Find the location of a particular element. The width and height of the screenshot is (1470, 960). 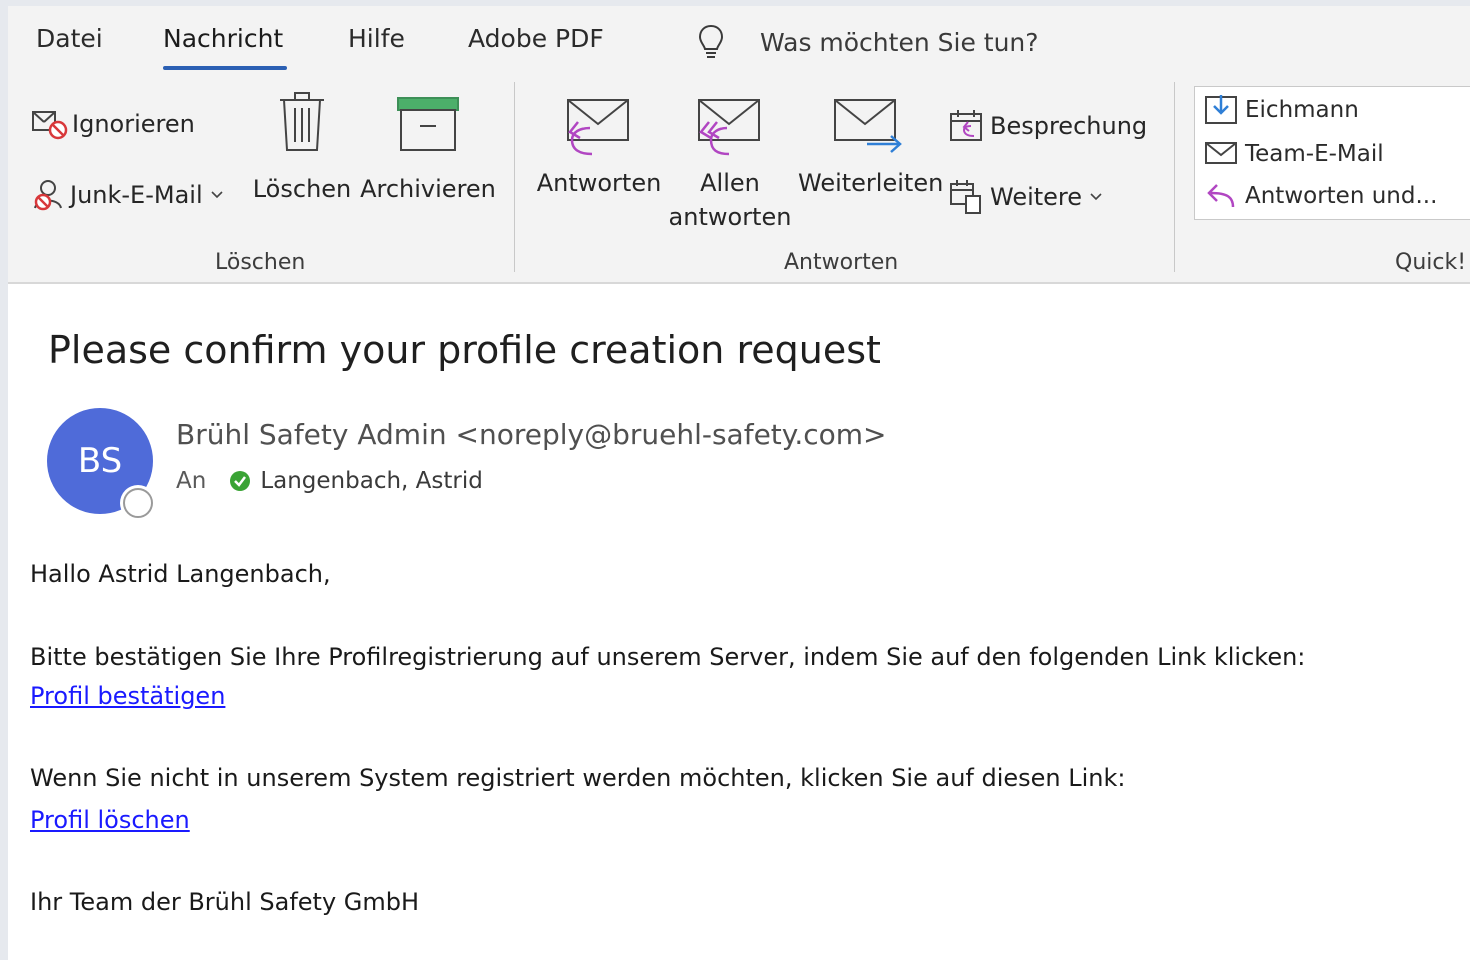

reply-icon is located at coordinates (598, 127).